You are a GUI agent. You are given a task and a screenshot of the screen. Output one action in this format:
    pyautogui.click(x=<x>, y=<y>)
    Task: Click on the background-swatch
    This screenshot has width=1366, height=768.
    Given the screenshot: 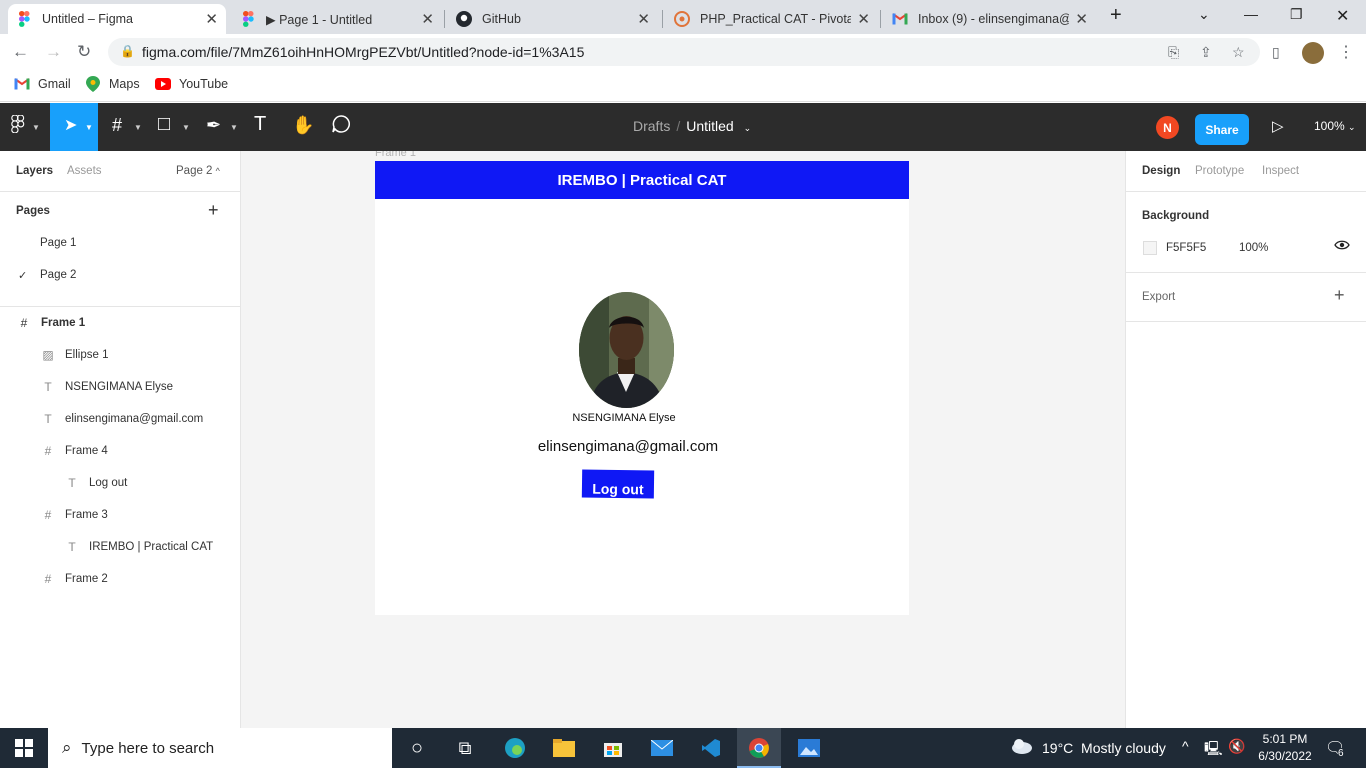 What is the action you would take?
    pyautogui.click(x=1150, y=248)
    